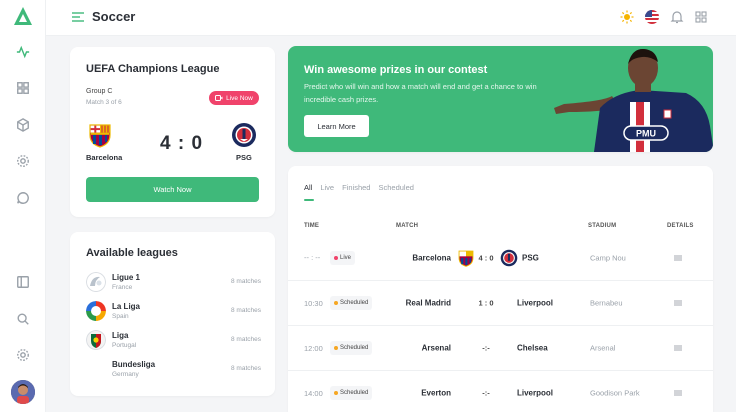 This screenshot has width=736, height=412. I want to click on match-number: Match 3 of 6, so click(104, 102).